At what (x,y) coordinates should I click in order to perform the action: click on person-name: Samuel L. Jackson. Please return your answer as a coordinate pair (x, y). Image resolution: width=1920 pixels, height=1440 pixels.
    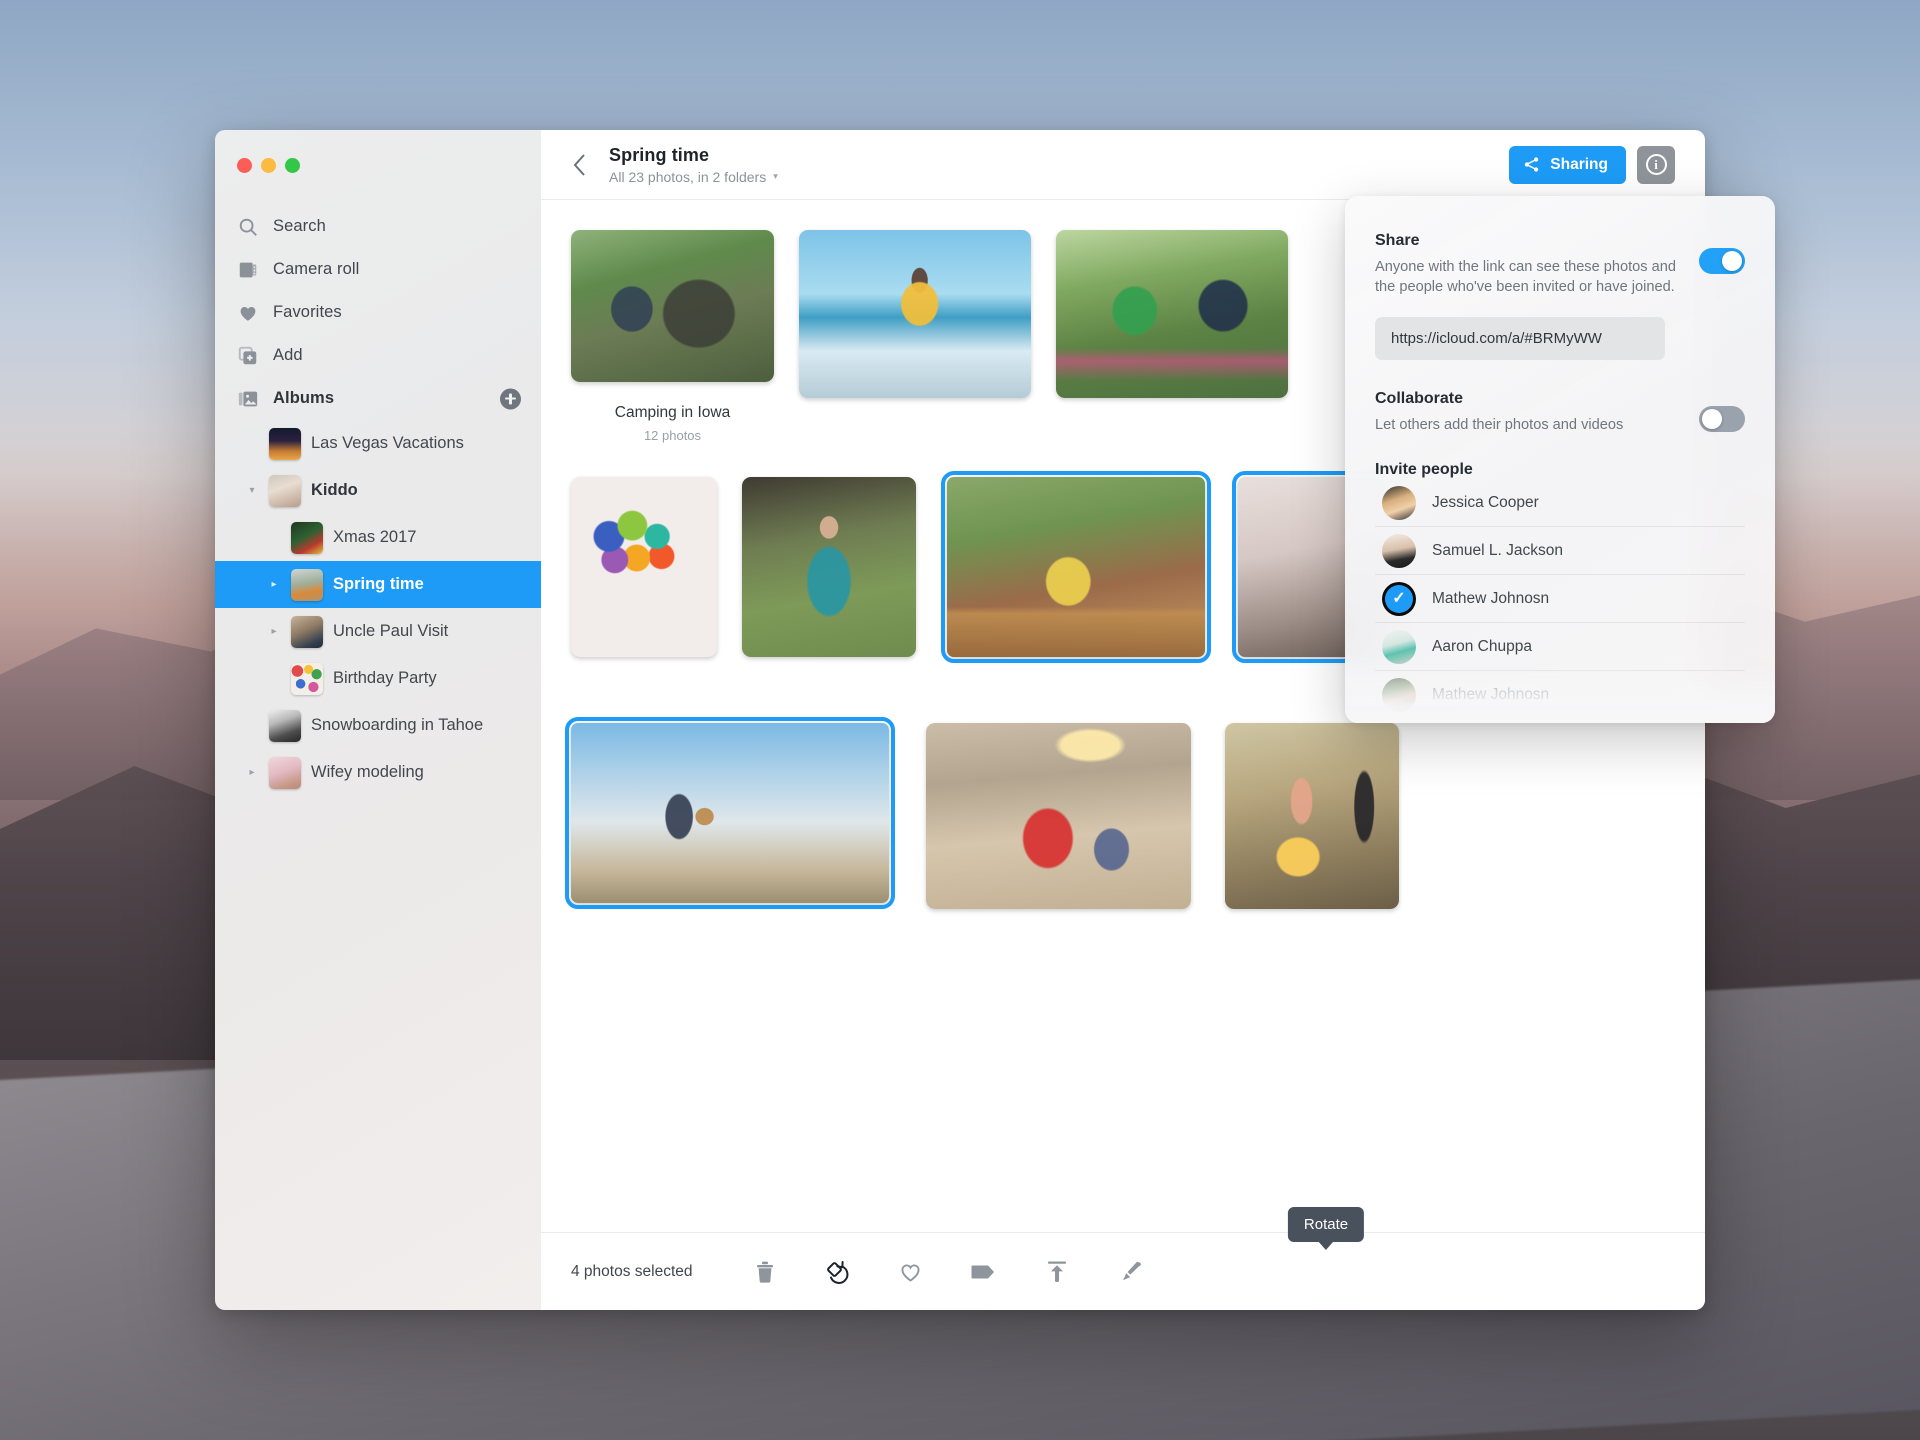
    Looking at the image, I should click on (1497, 550).